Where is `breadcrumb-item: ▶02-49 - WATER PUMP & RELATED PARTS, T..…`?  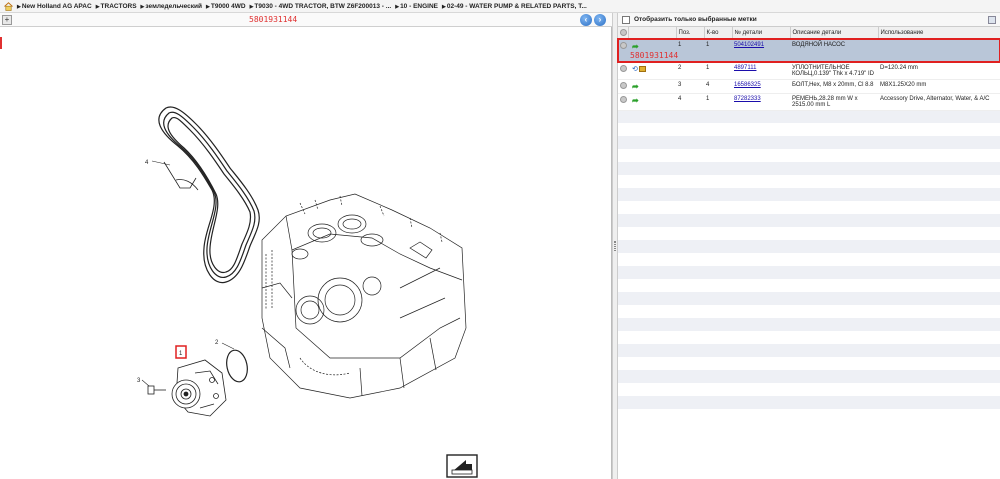 breadcrumb-item: ▶02-49 - WATER PUMP & RELATED PARTS, T..… is located at coordinates (514, 6).